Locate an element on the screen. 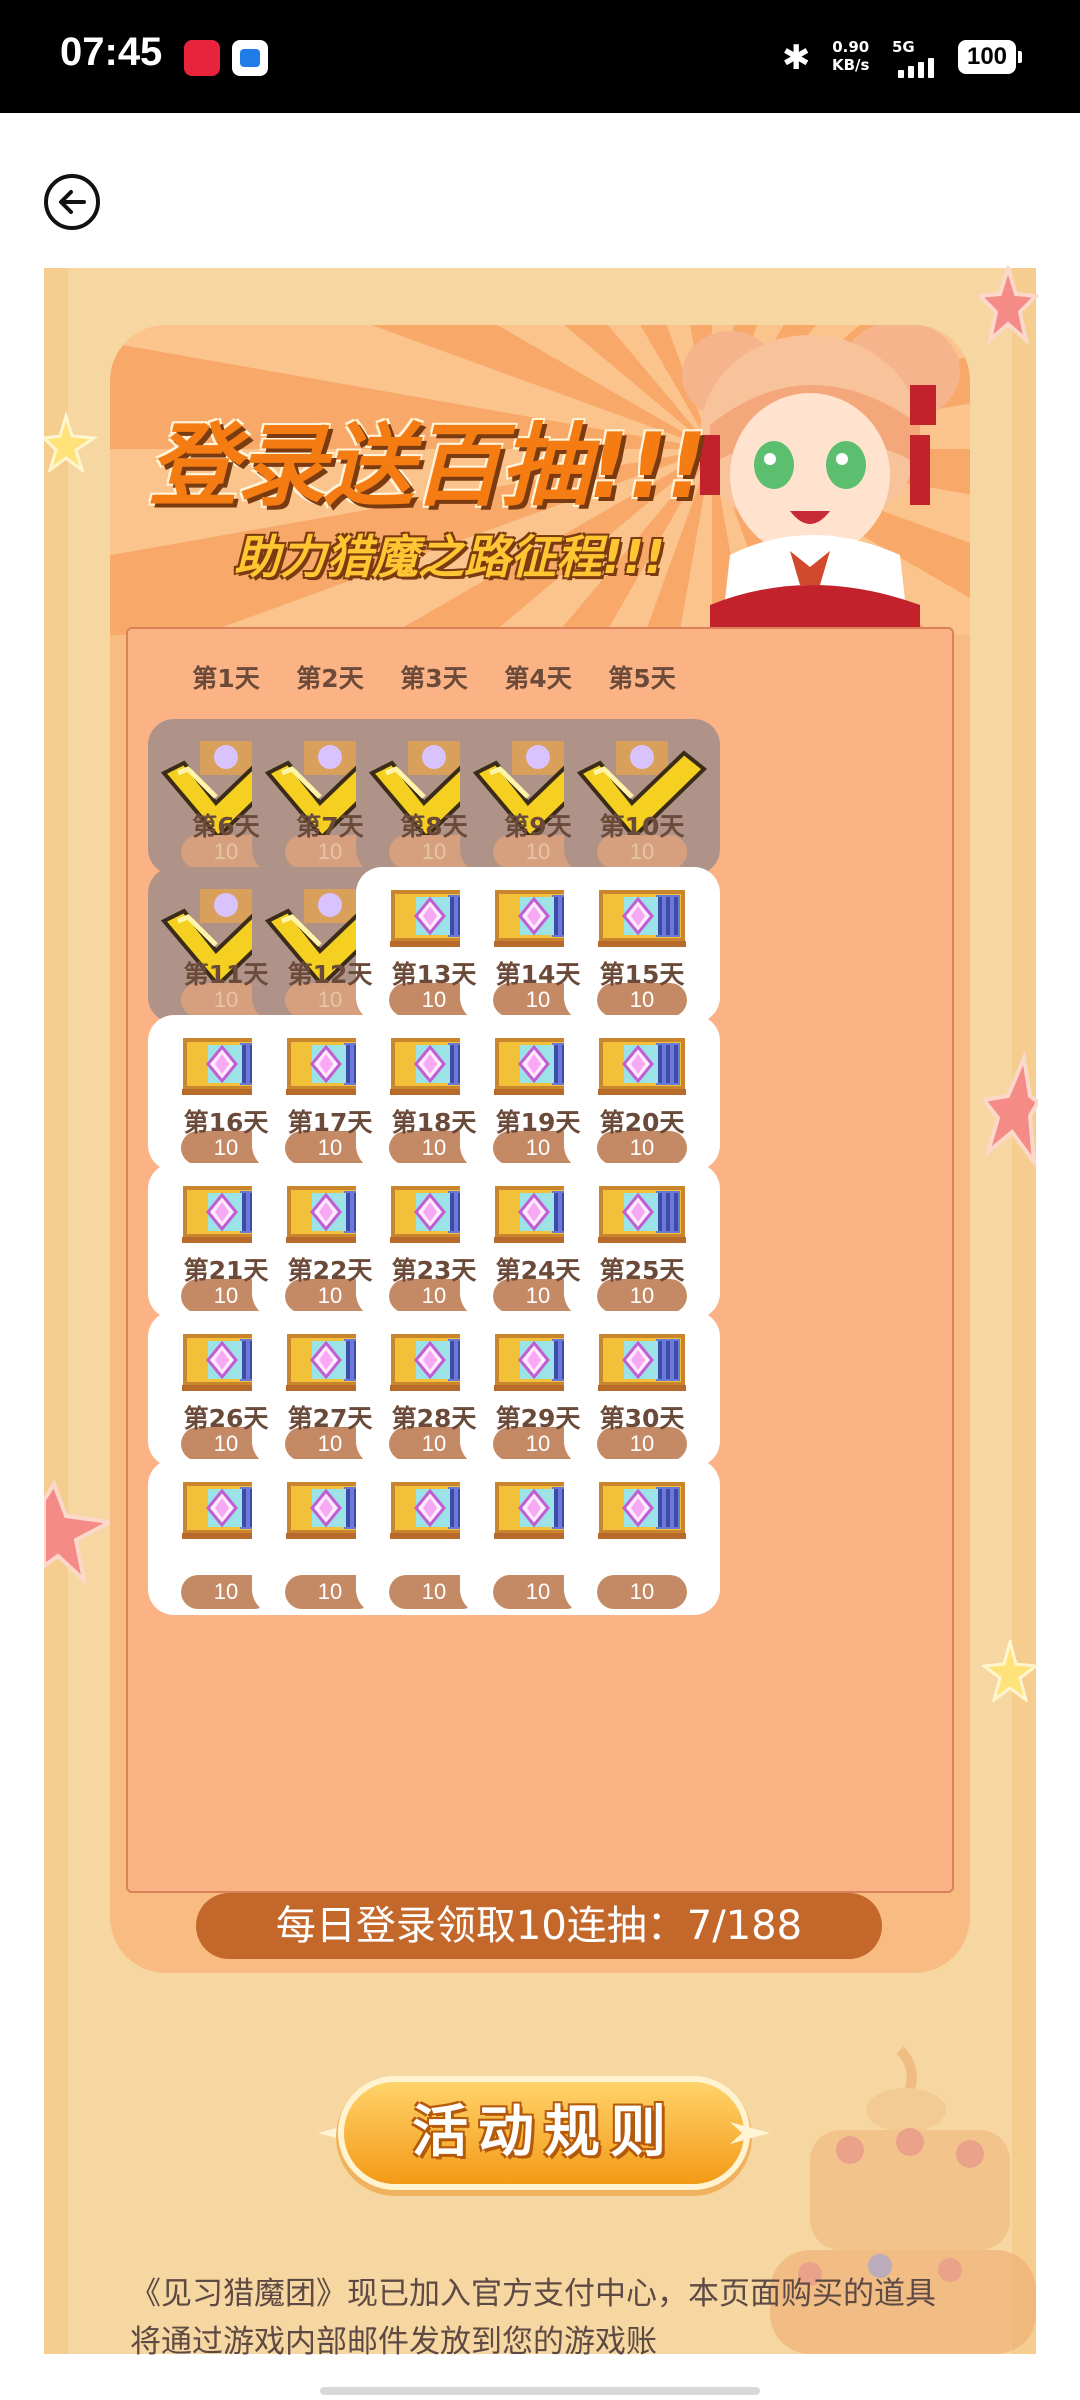 The width and height of the screenshot is (1080, 2400). network-type: 5G is located at coordinates (903, 47).